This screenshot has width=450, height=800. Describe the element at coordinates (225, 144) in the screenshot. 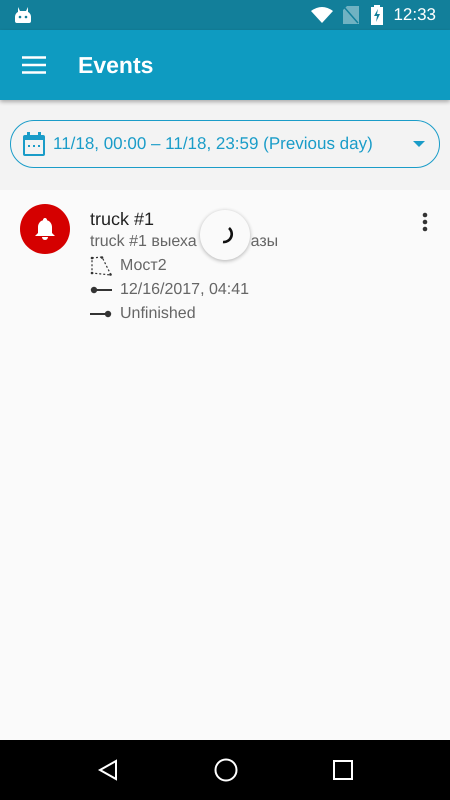

I see `date-range-dropdown: 11/18, 00:00 – 11/18, 23:59 (Previous day)` at that location.